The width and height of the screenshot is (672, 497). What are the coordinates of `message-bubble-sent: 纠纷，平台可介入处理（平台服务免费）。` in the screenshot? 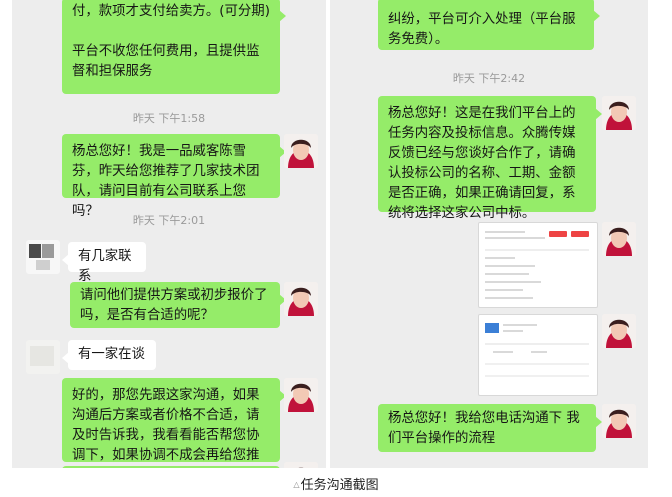 It's located at (489, 25).